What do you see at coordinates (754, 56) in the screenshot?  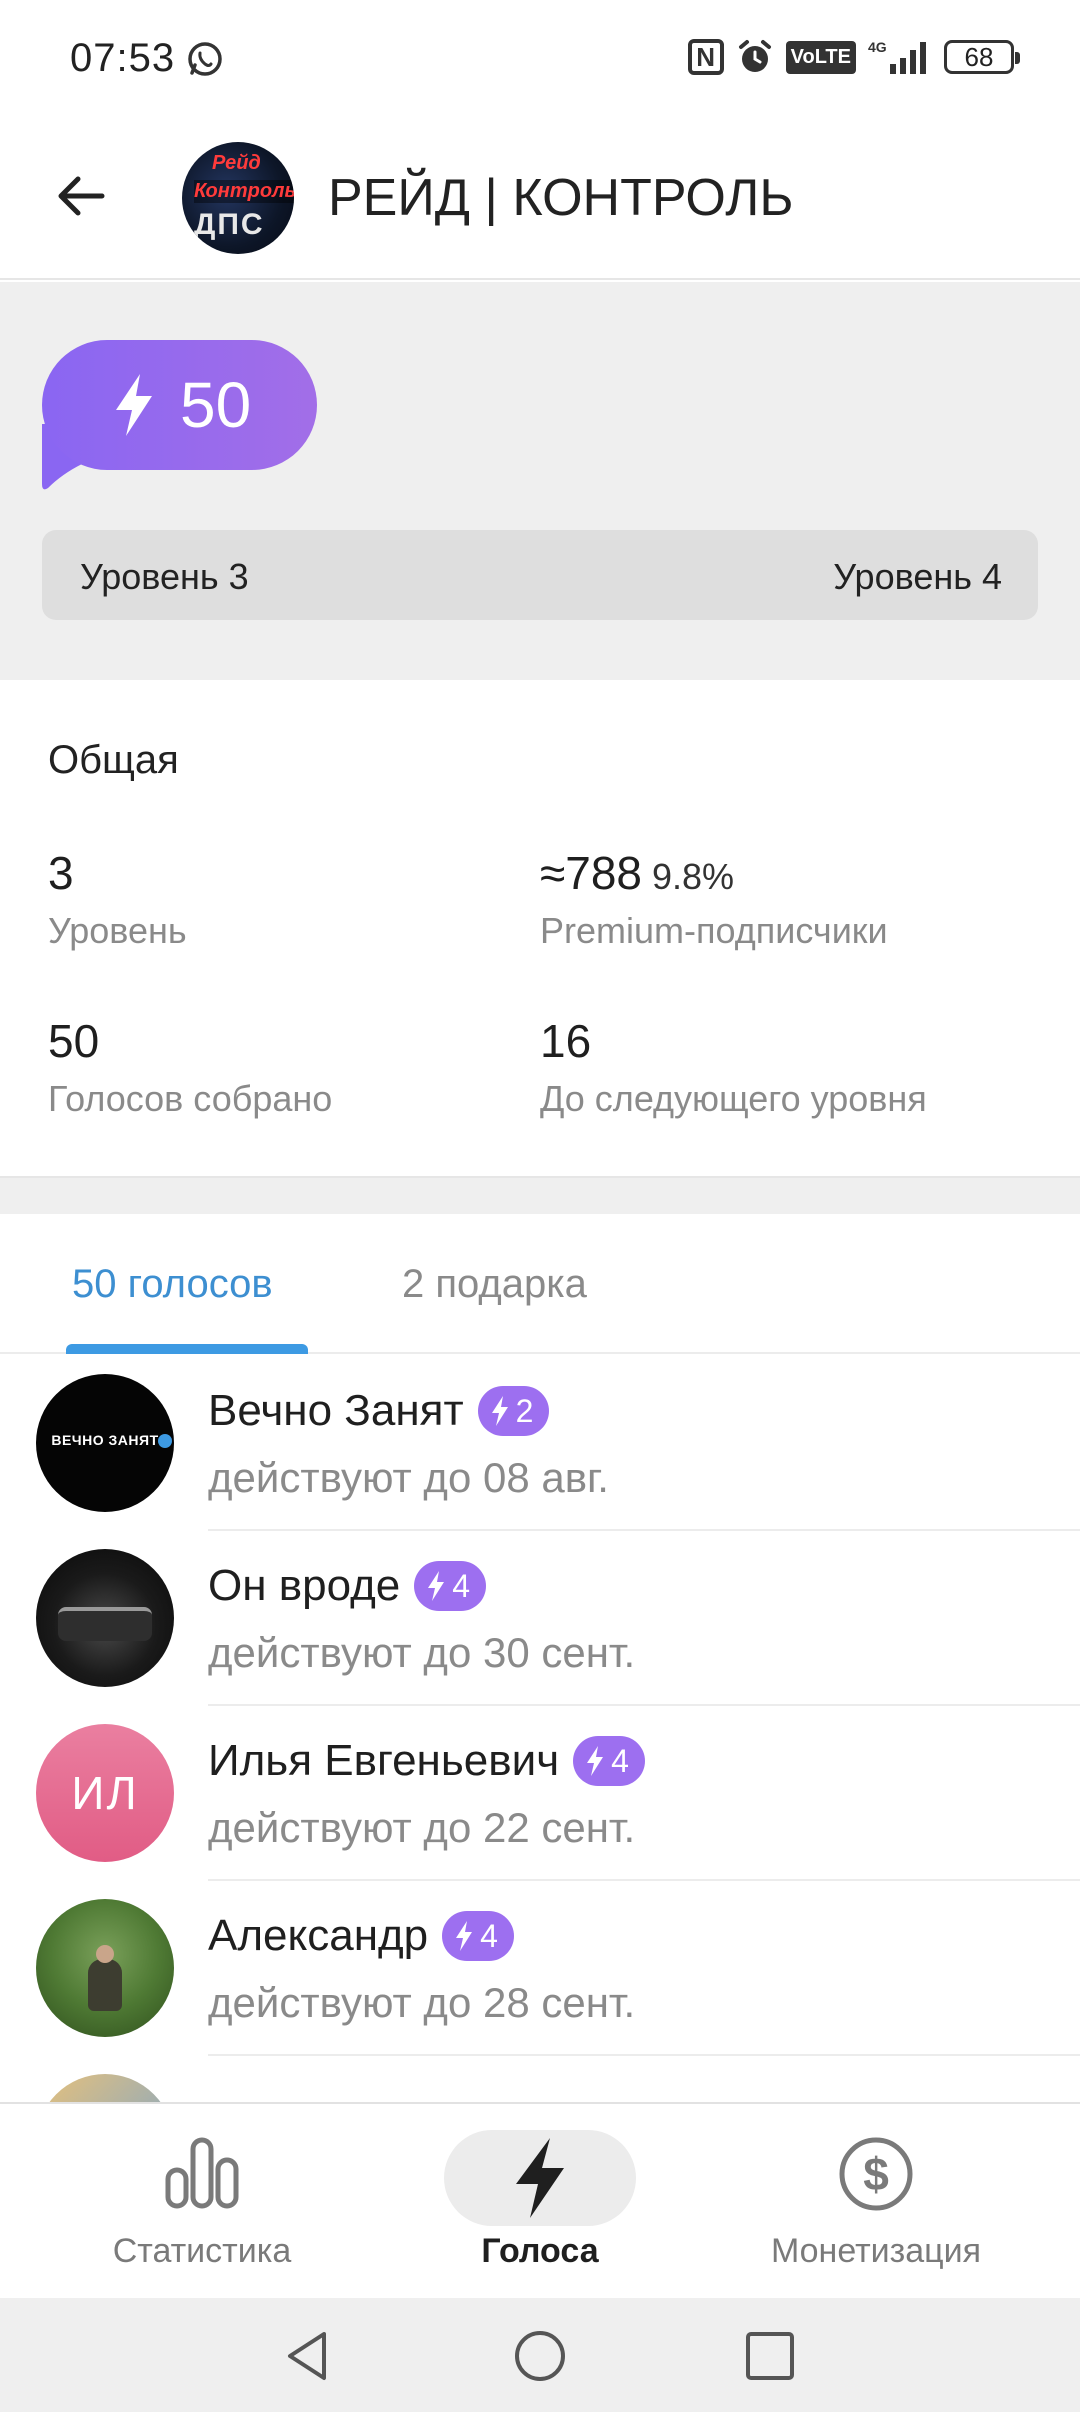 I see `alarm-icon` at bounding box center [754, 56].